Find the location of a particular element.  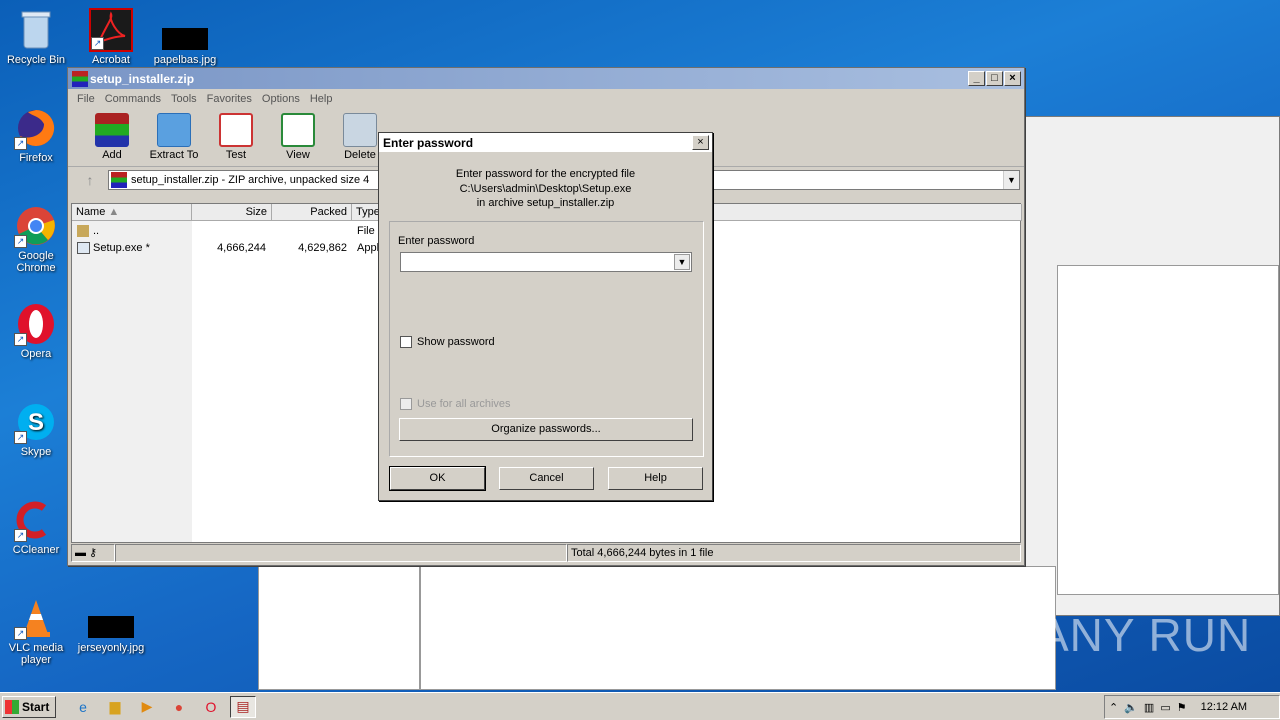

taskbar-ie-icon: e is located at coordinates (83, 707).